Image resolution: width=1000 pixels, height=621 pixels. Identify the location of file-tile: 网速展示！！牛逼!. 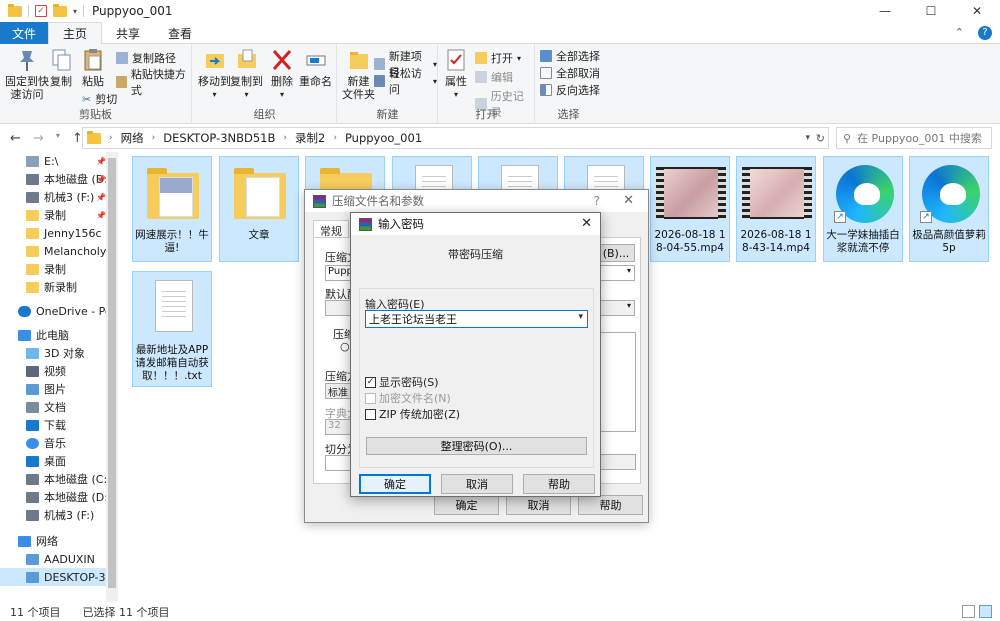
(172, 209).